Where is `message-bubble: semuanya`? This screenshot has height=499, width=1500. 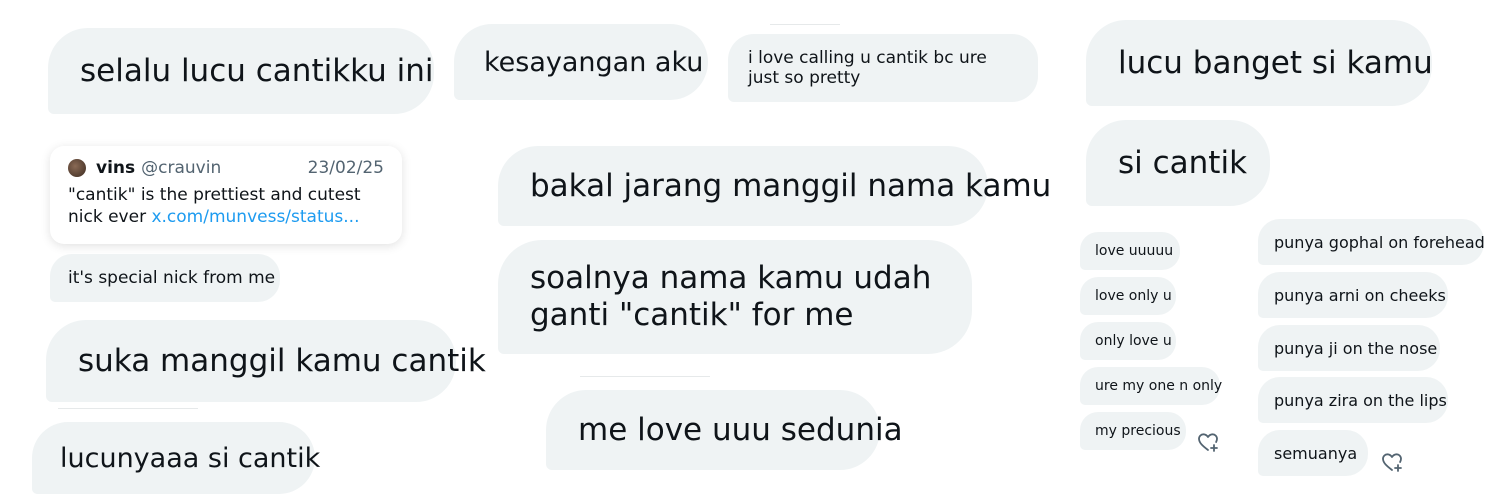 message-bubble: semuanya is located at coordinates (1313, 453).